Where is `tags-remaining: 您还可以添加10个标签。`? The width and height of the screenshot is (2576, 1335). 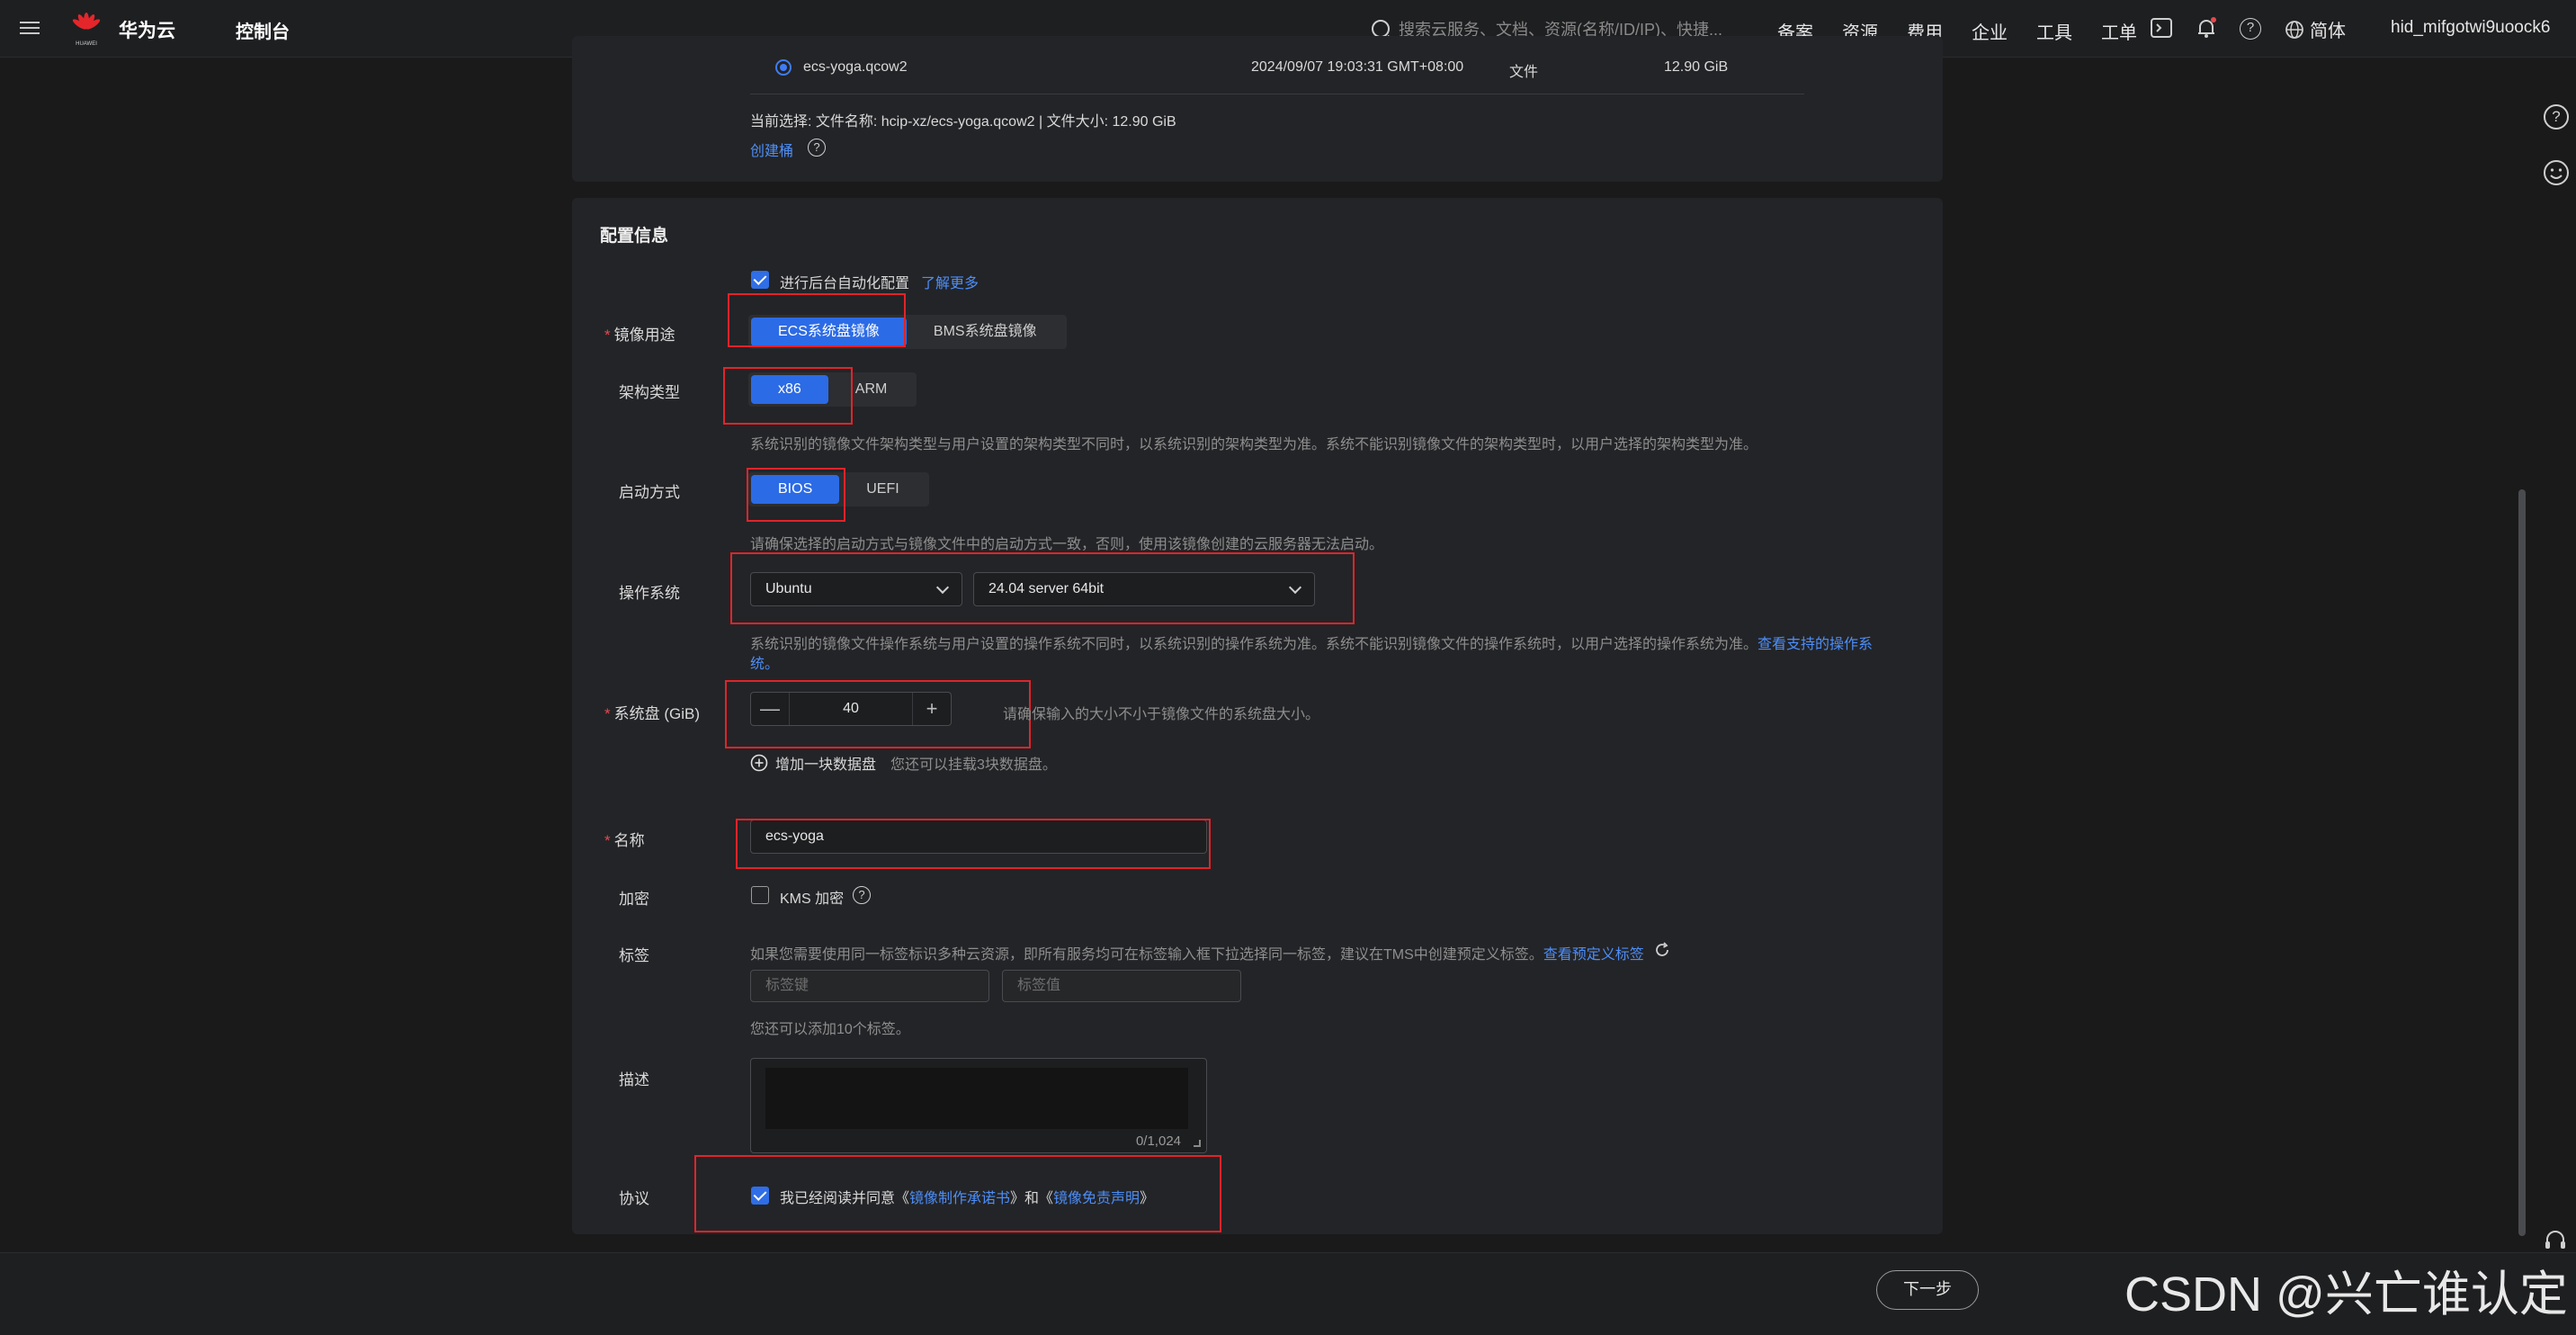
tags-remaining: 您还可以添加10个标签。 is located at coordinates (830, 1029).